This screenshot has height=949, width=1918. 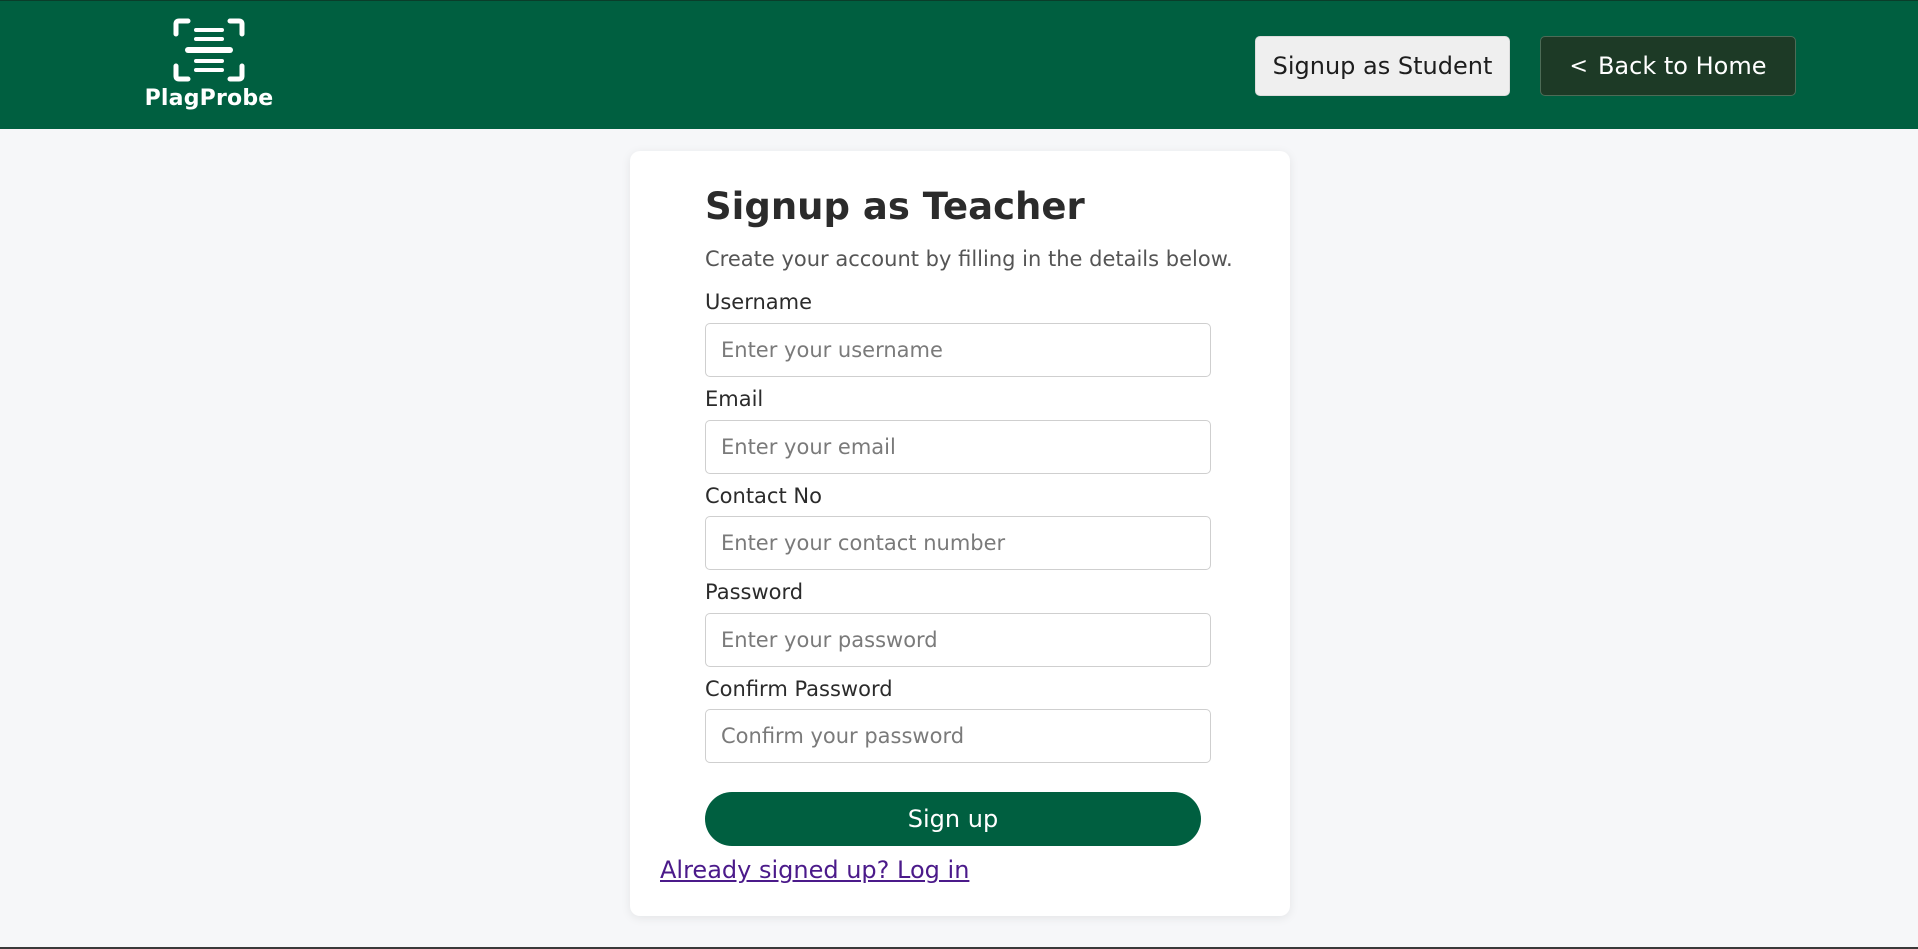 What do you see at coordinates (754, 592) in the screenshot?
I see `password-label: Password` at bounding box center [754, 592].